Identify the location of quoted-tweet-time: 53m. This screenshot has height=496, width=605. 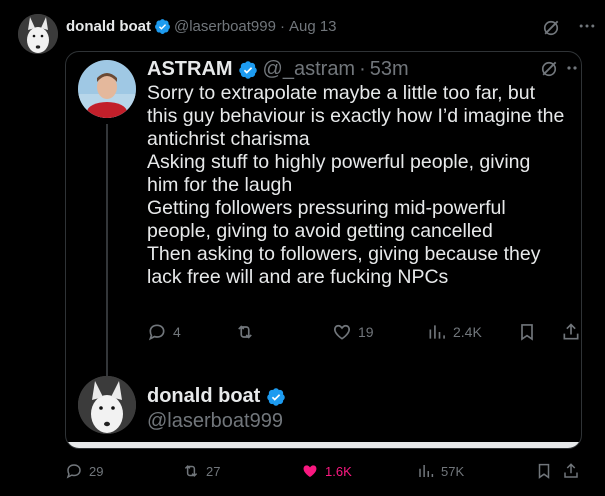
(389, 69).